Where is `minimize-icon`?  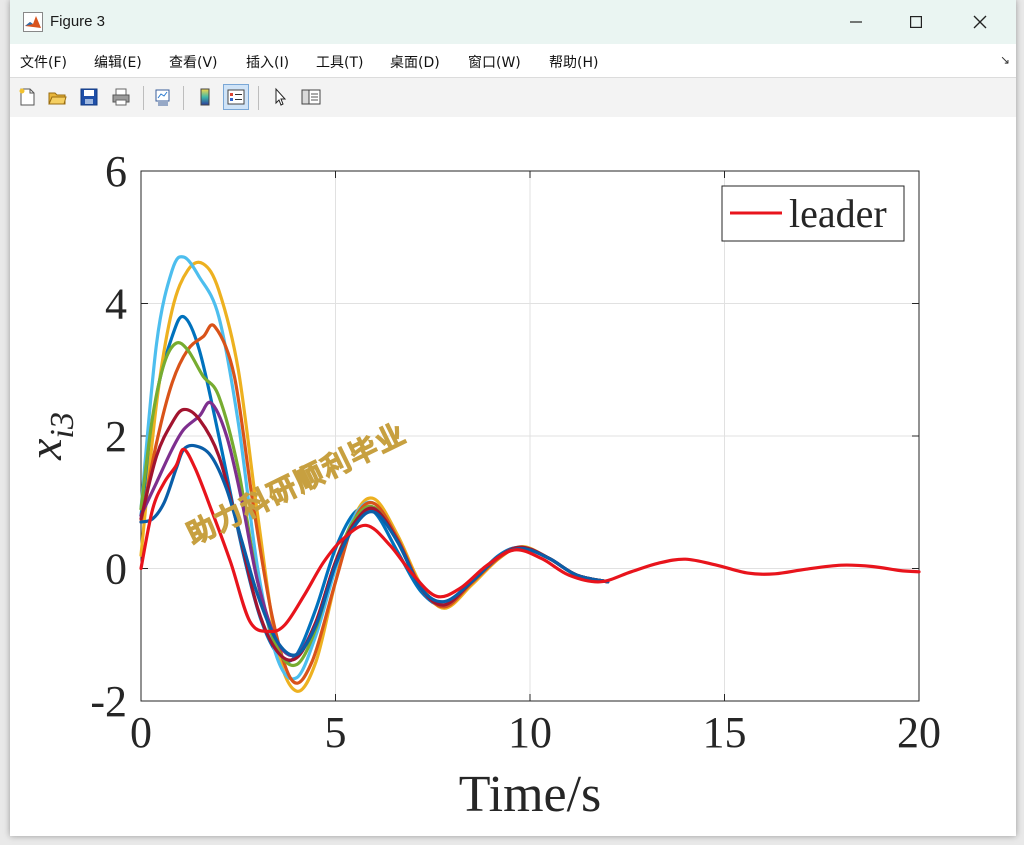 minimize-icon is located at coordinates (856, 22).